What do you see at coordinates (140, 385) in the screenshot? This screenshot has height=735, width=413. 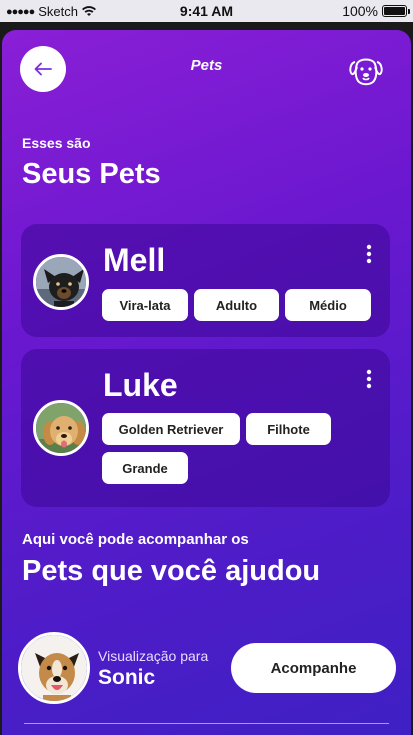 I see `pet-name-luke: Luke` at bounding box center [140, 385].